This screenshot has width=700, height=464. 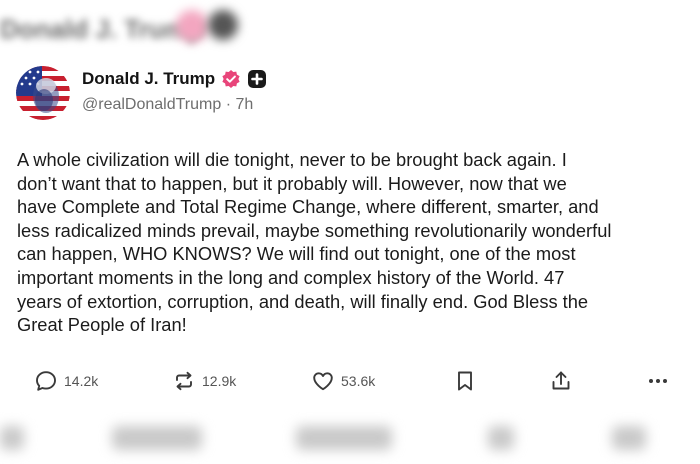 I want to click on blurred-title: Donald J. Trump, so click(x=102, y=29).